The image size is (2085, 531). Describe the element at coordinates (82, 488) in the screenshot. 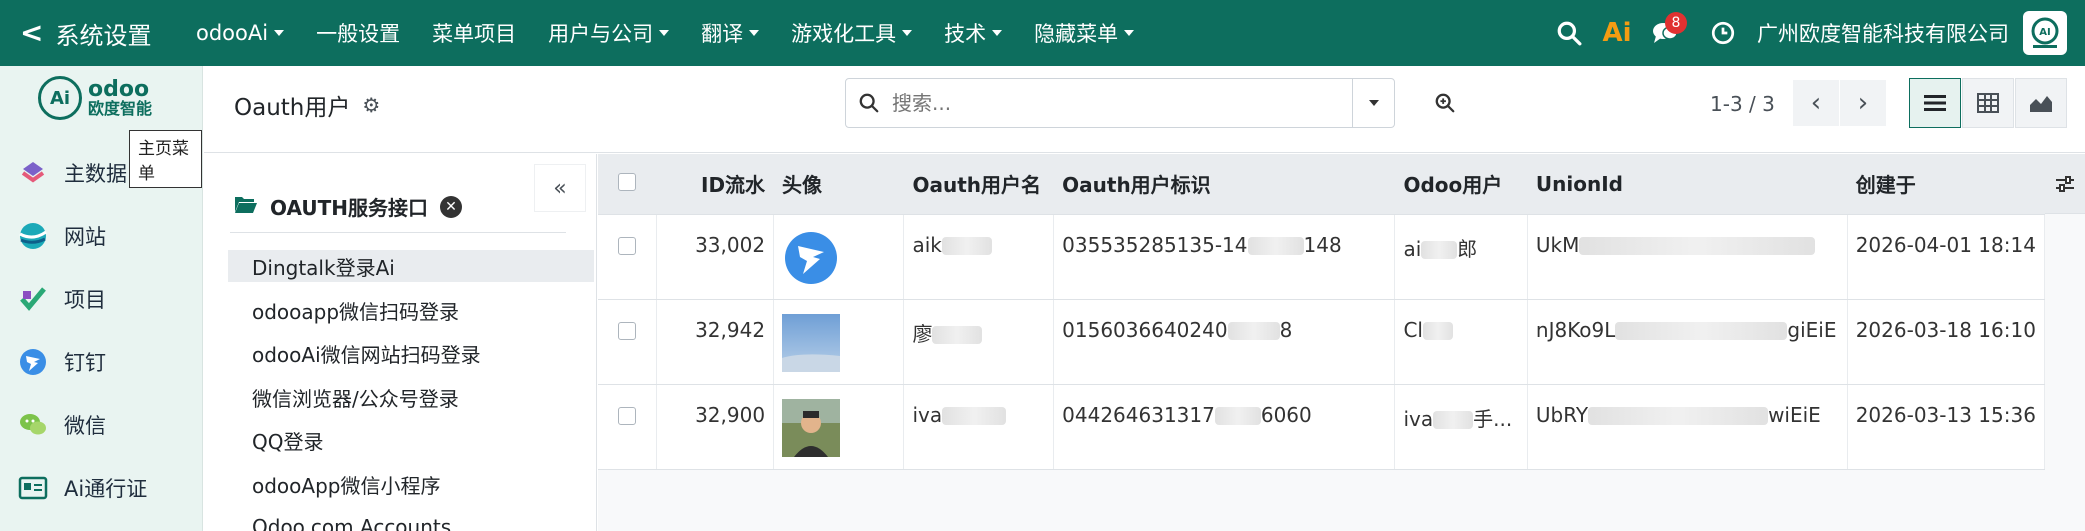

I see `sidebar-item-ai-pass: Ai通行证` at that location.